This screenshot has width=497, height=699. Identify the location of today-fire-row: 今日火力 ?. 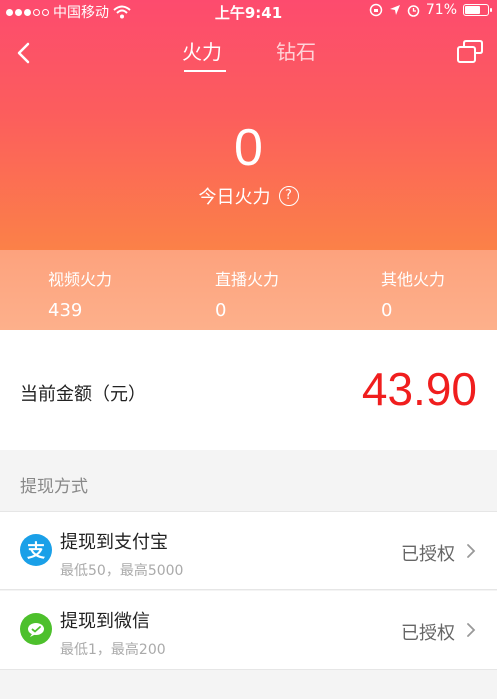
(248, 196).